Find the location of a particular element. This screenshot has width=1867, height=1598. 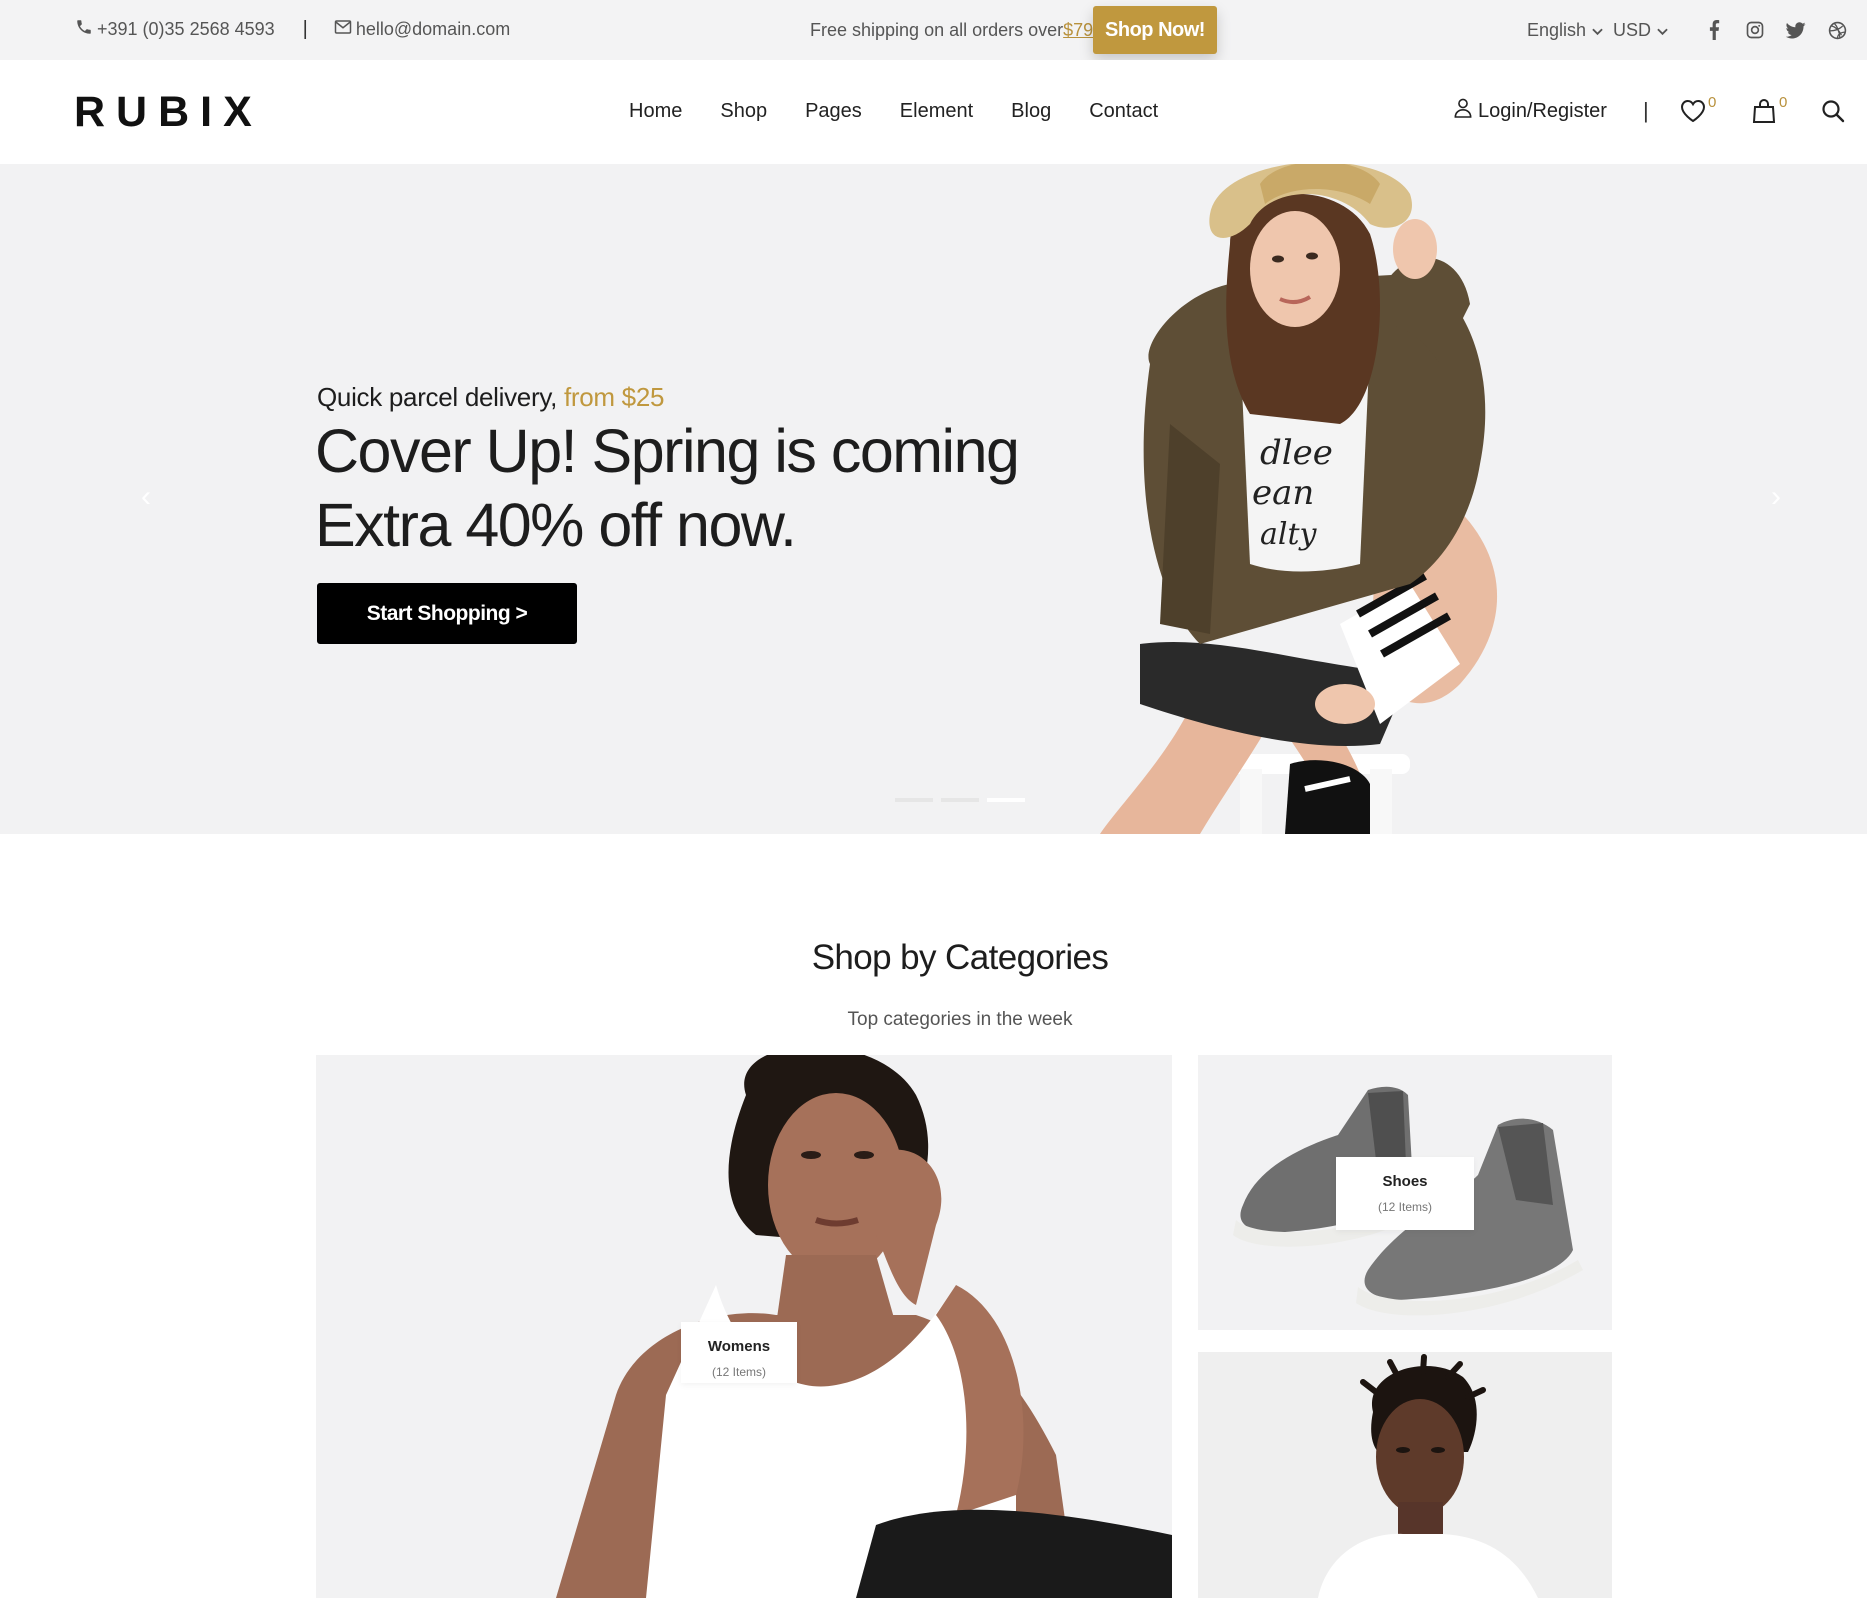

user-icon is located at coordinates (1463, 111).